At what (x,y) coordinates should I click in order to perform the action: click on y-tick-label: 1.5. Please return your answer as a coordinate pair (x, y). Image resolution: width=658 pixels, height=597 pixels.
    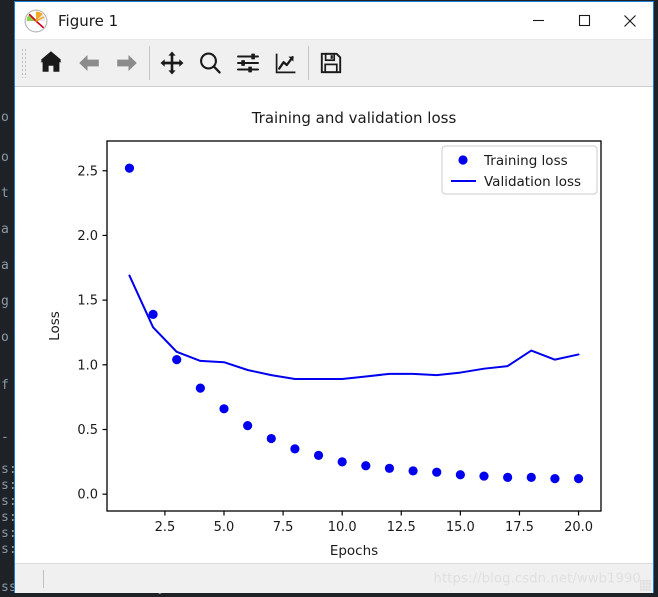
    Looking at the image, I should click on (87, 301).